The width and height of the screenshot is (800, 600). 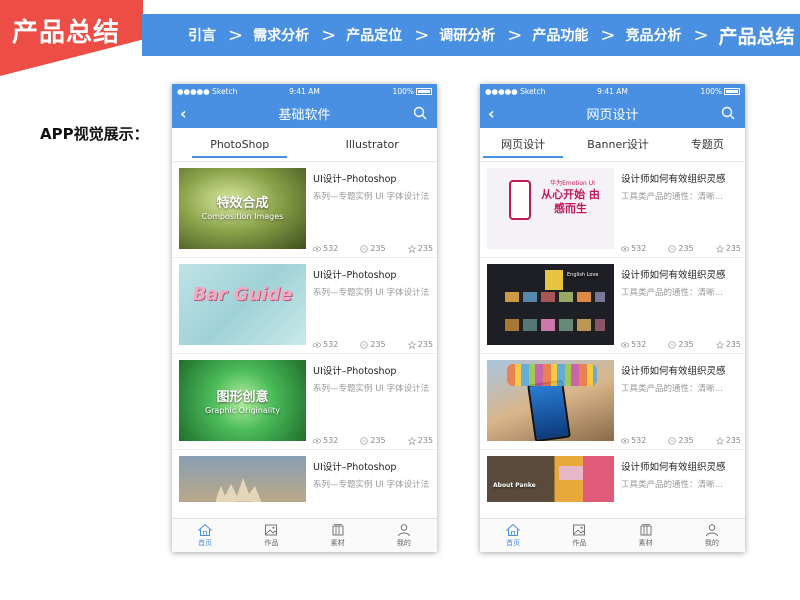 What do you see at coordinates (550, 304) in the screenshot?
I see `thumbnail-image: English Love` at bounding box center [550, 304].